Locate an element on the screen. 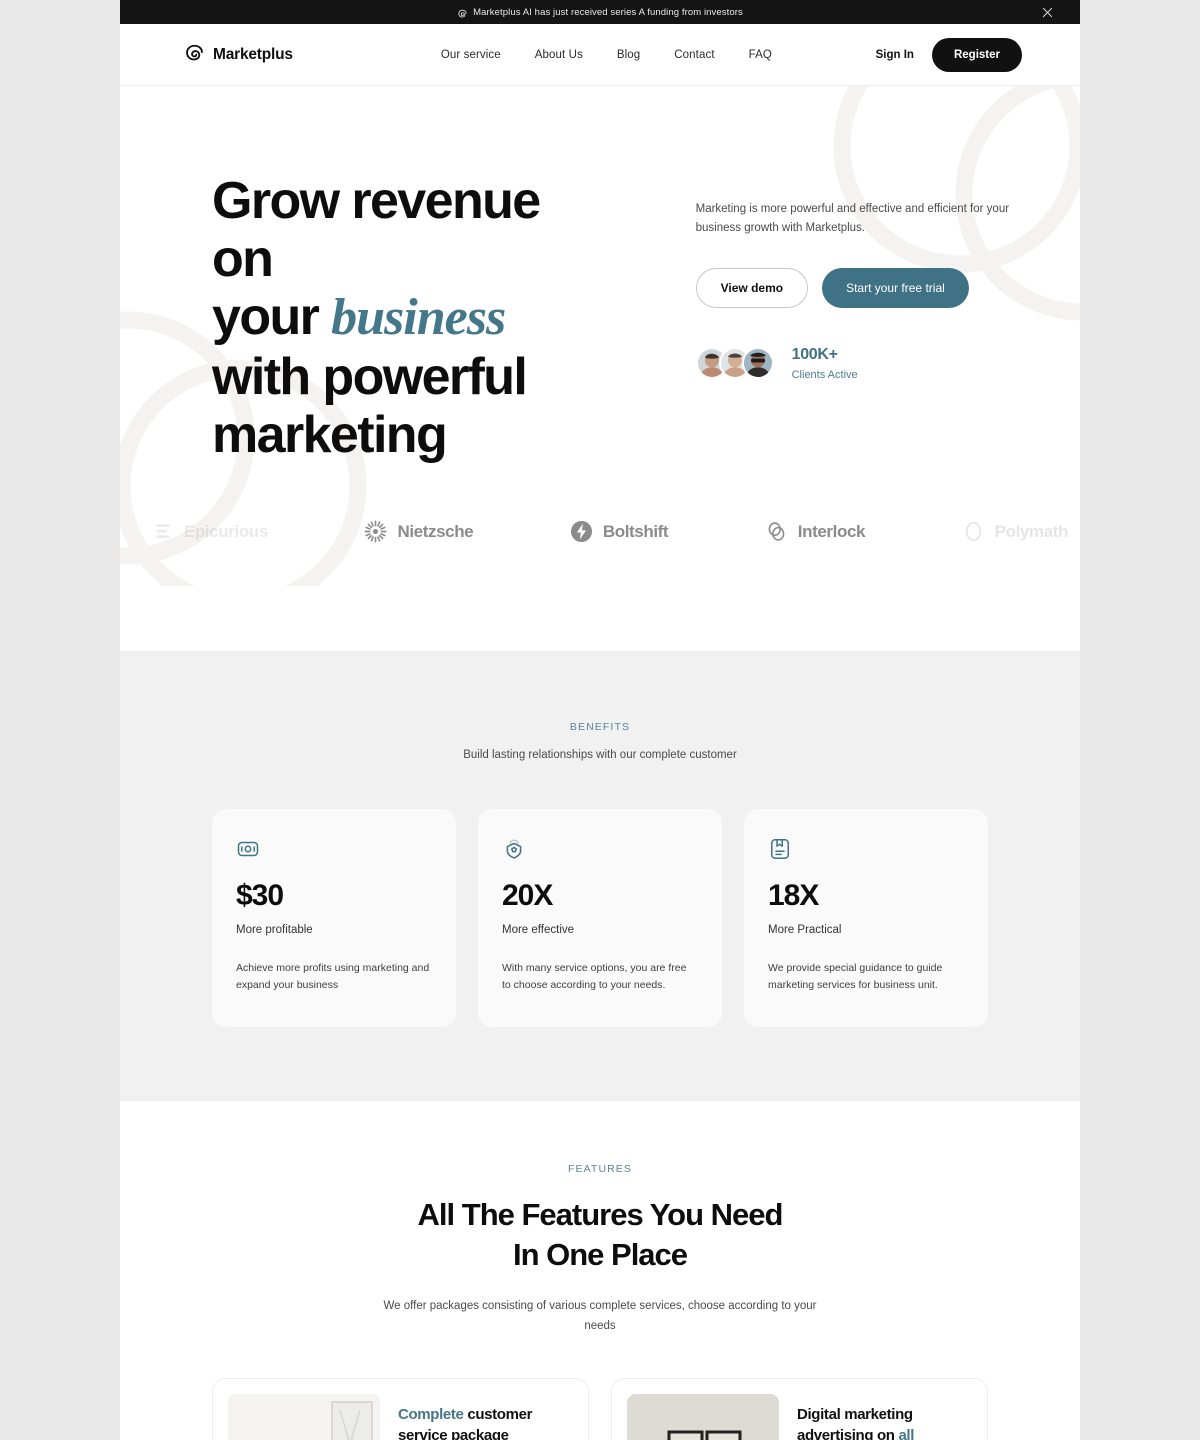  feature-heading-accent: Complete is located at coordinates (431, 1415).